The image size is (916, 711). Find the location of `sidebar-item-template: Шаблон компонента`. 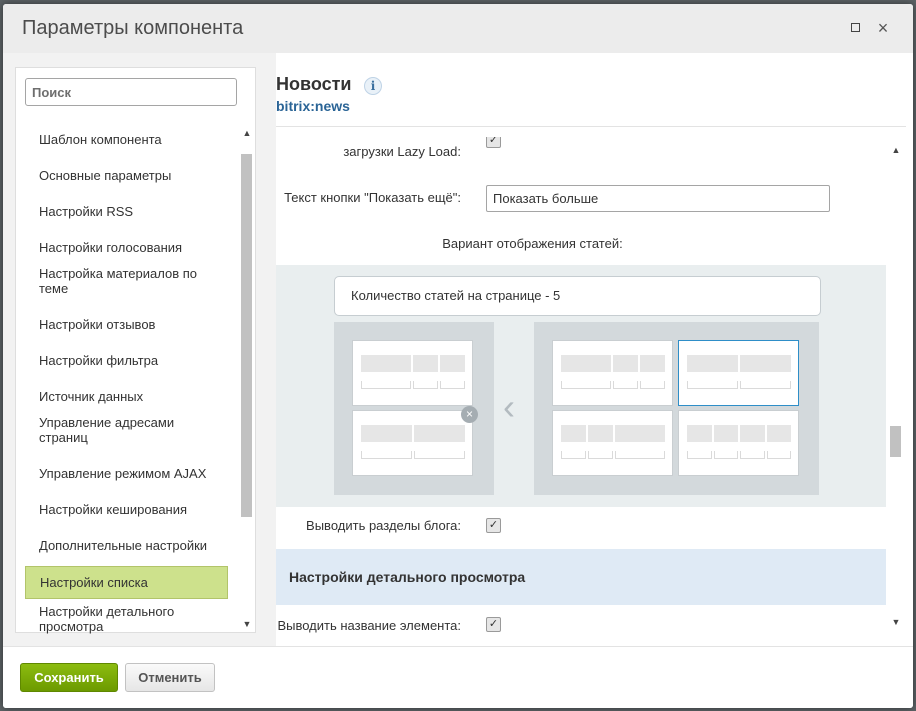

sidebar-item-template: Шаблон компонента is located at coordinates (126, 139).